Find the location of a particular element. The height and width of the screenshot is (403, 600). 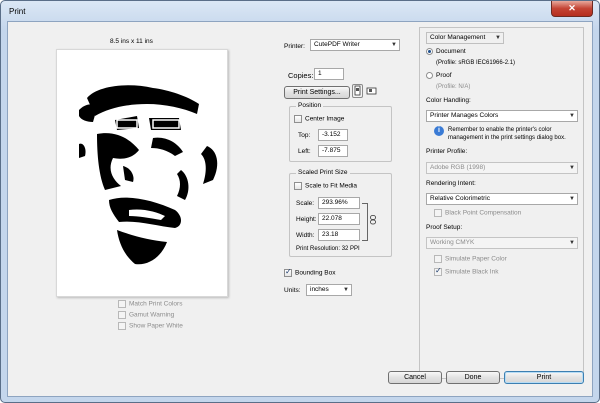

center-image-label: Center Image is located at coordinates (325, 119).